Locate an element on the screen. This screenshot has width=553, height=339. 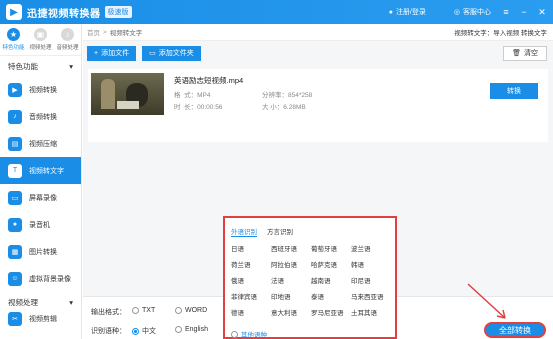
section-video-processing: 视频处理 ▾ is located at coordinates (40, 302).